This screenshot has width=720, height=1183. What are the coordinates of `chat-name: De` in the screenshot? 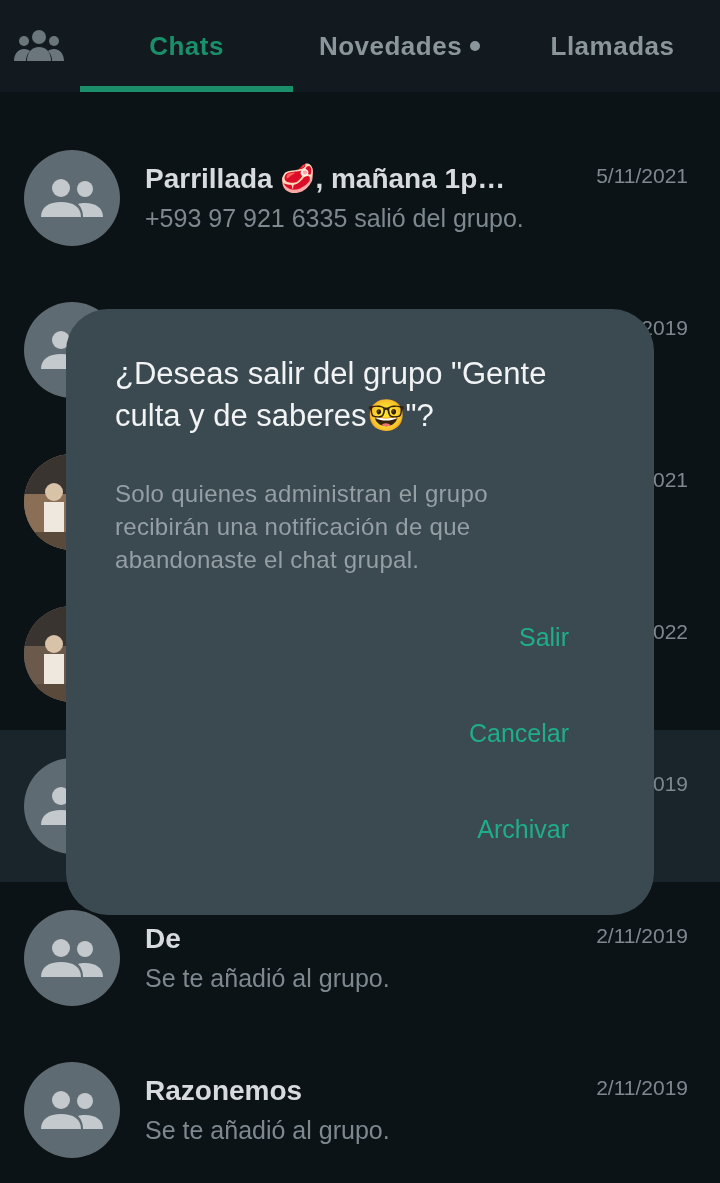 It's located at (163, 939).